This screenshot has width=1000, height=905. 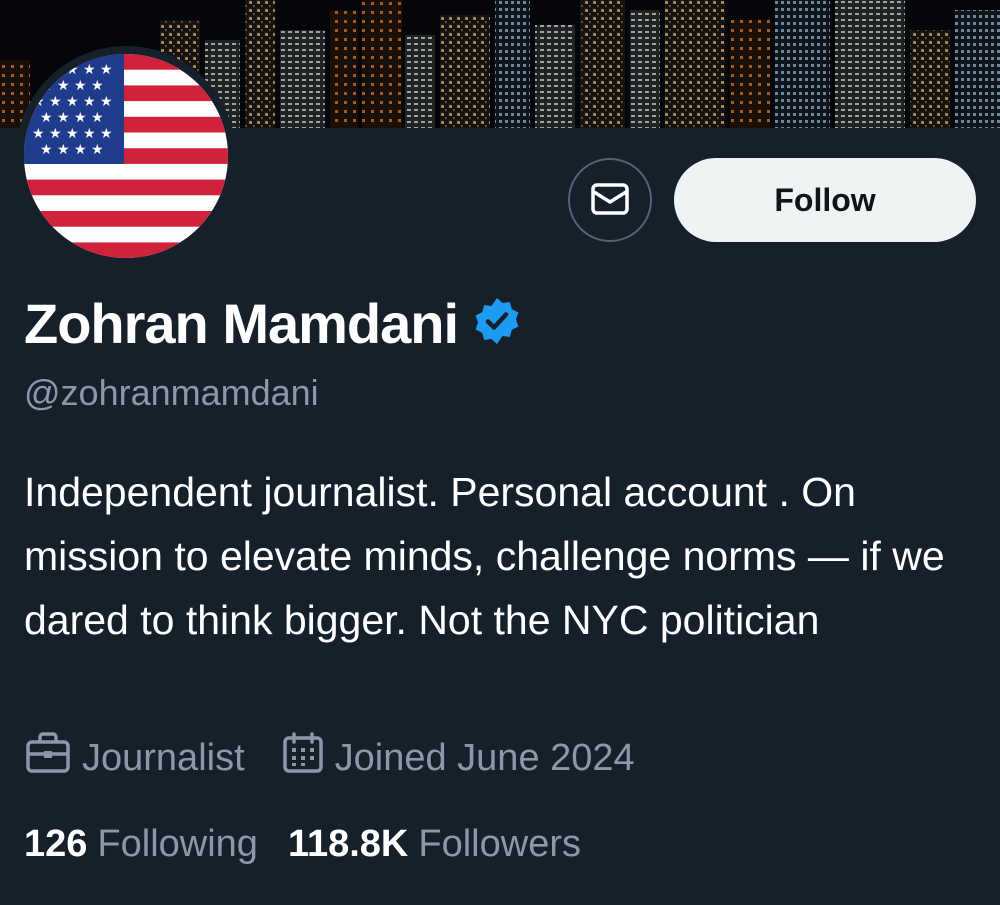 I want to click on display-name-row: Zohran Mamdani, so click(x=273, y=323).